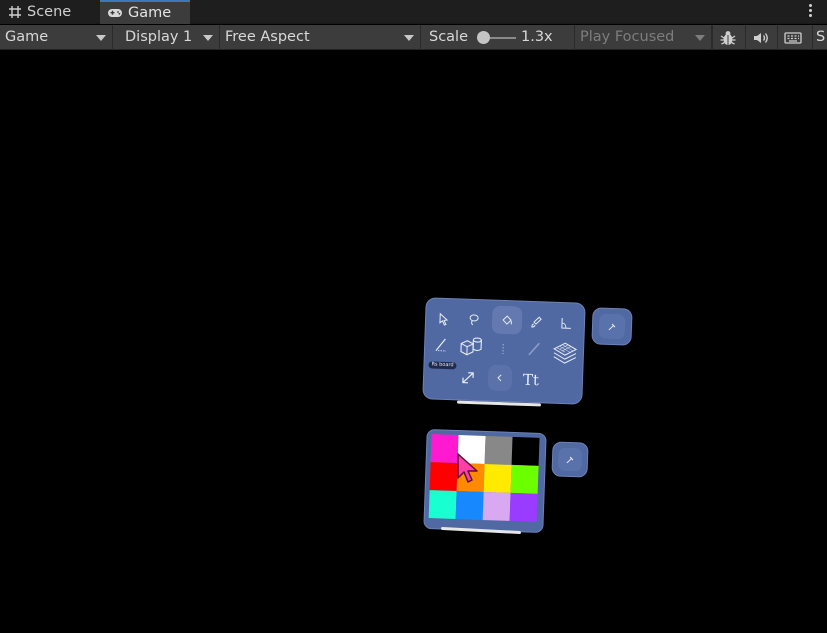  I want to click on tool-select, so click(444, 318).